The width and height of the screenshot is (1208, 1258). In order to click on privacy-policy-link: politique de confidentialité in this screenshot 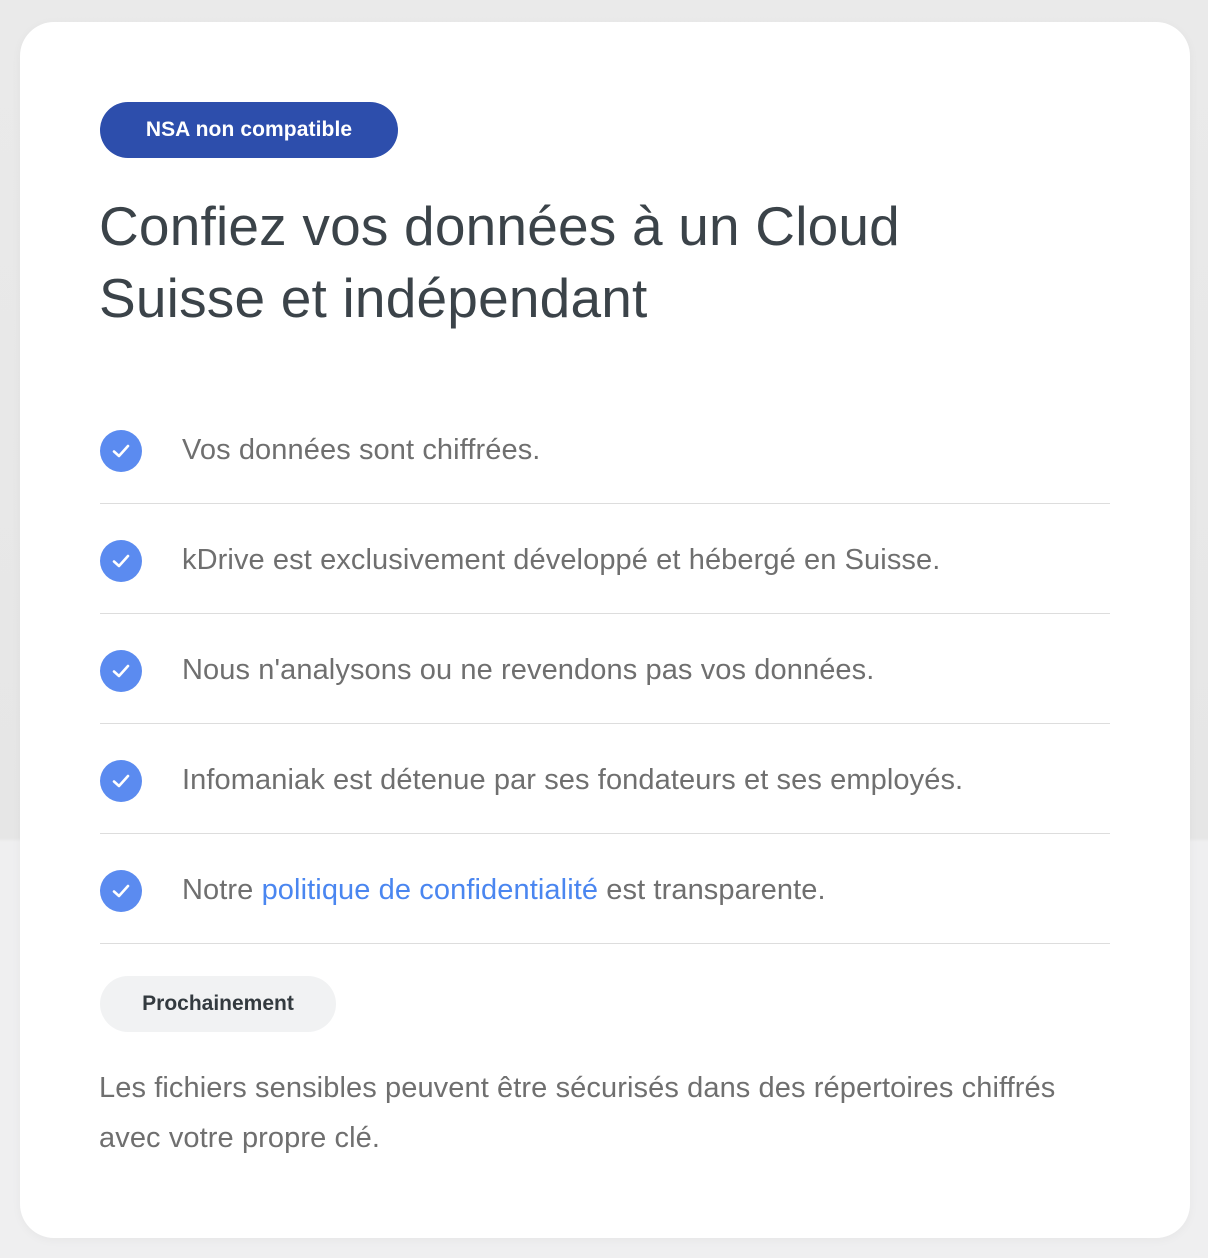, I will do `click(430, 890)`.